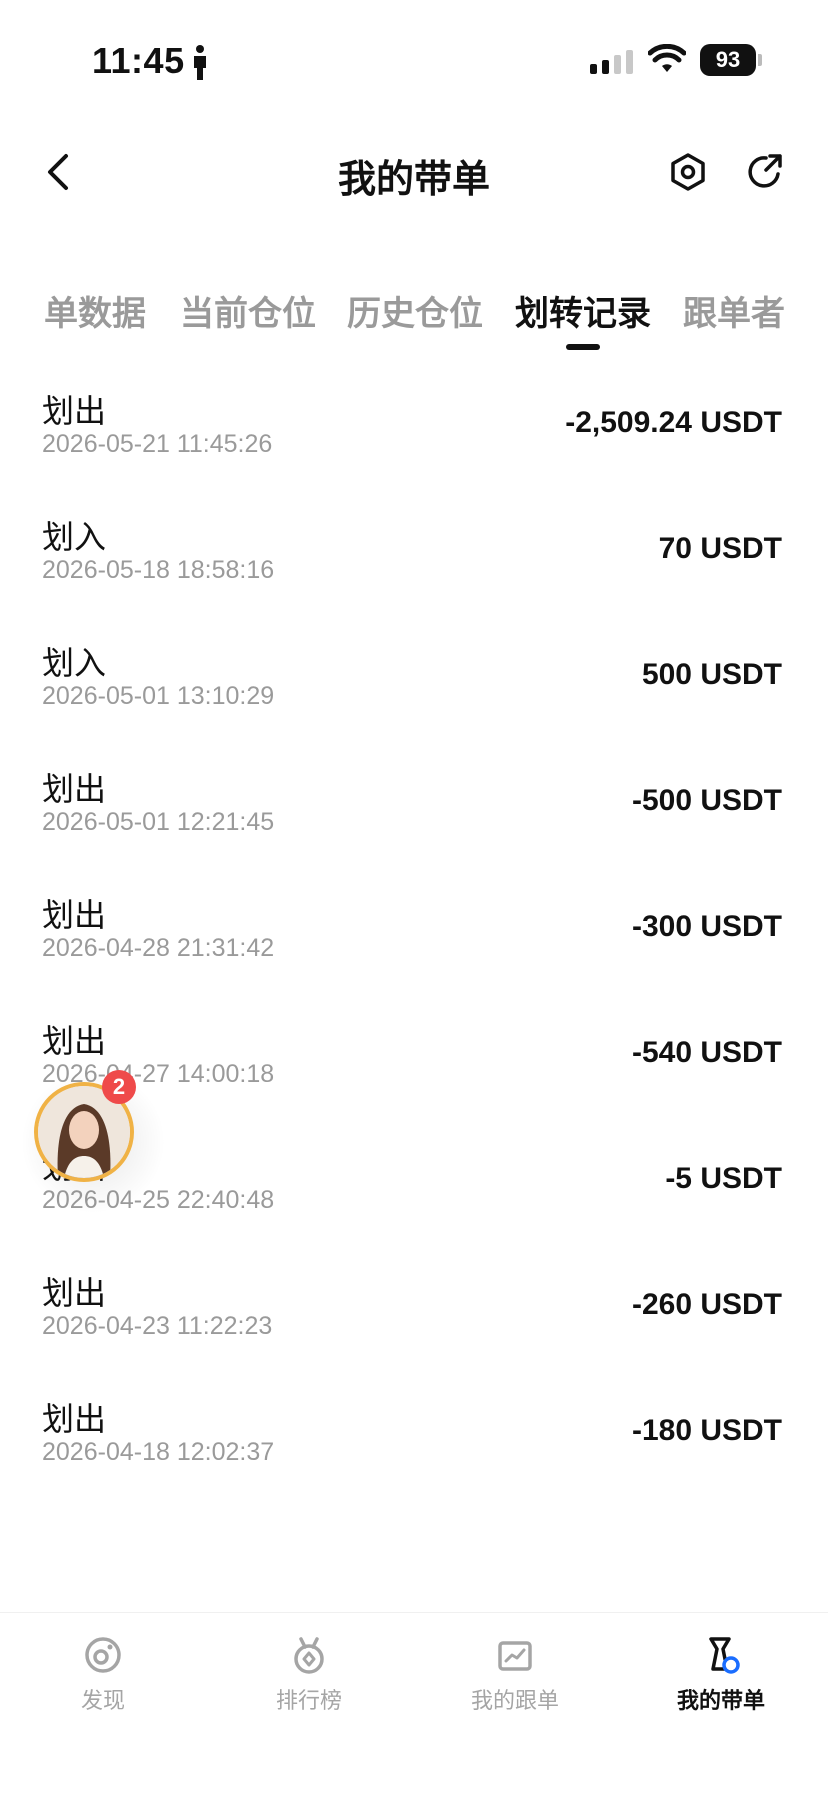  Describe the element at coordinates (711, 674) in the screenshot. I see `record-amount: 500 USDT` at that location.